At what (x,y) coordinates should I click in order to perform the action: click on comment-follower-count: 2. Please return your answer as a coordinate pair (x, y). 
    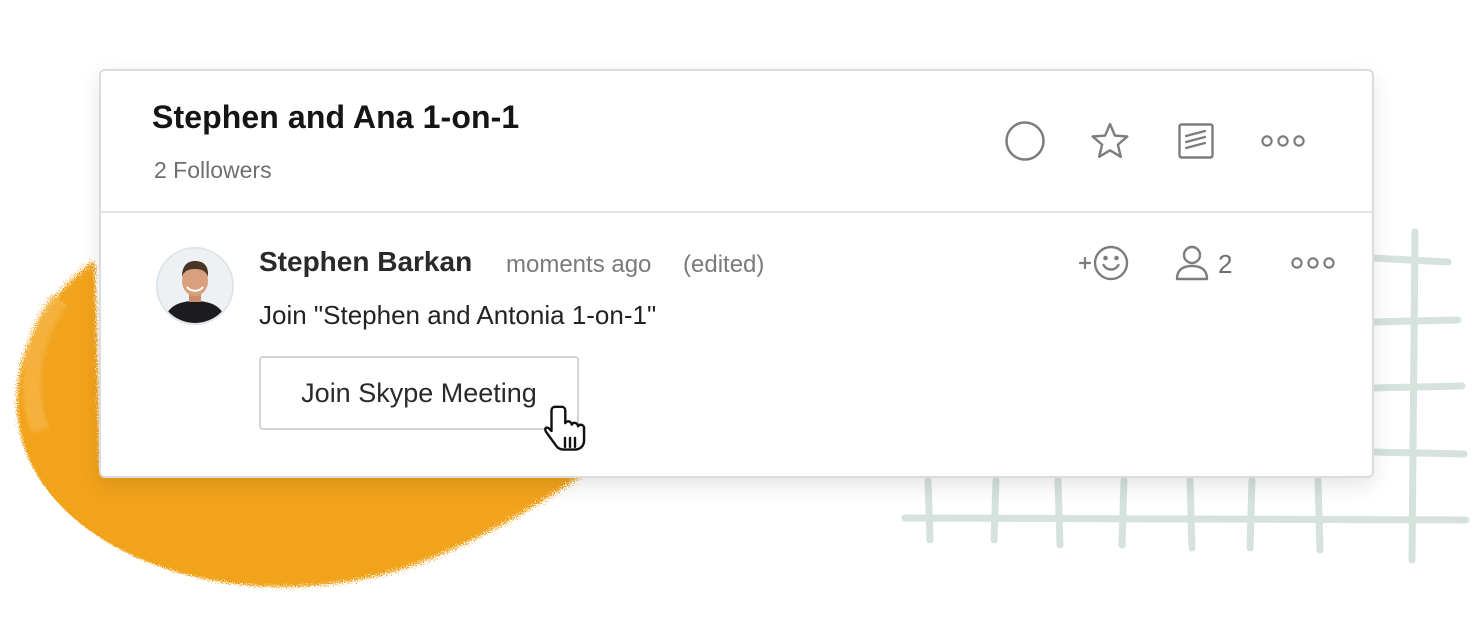
    Looking at the image, I should click on (1225, 264).